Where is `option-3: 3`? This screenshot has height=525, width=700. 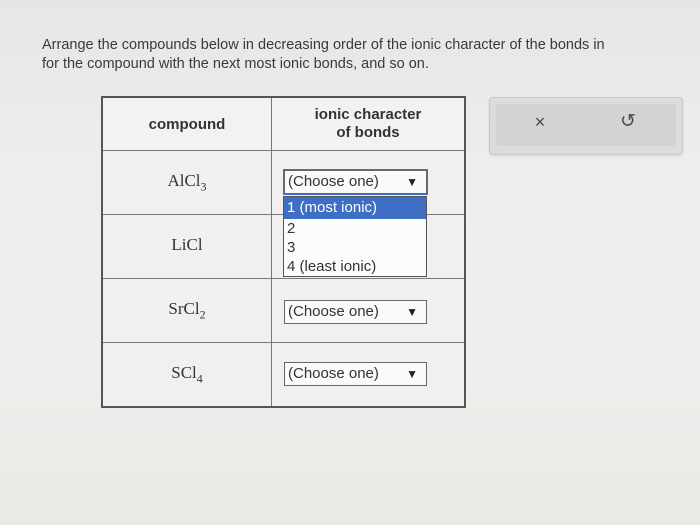
option-3: 3 is located at coordinates (355, 247).